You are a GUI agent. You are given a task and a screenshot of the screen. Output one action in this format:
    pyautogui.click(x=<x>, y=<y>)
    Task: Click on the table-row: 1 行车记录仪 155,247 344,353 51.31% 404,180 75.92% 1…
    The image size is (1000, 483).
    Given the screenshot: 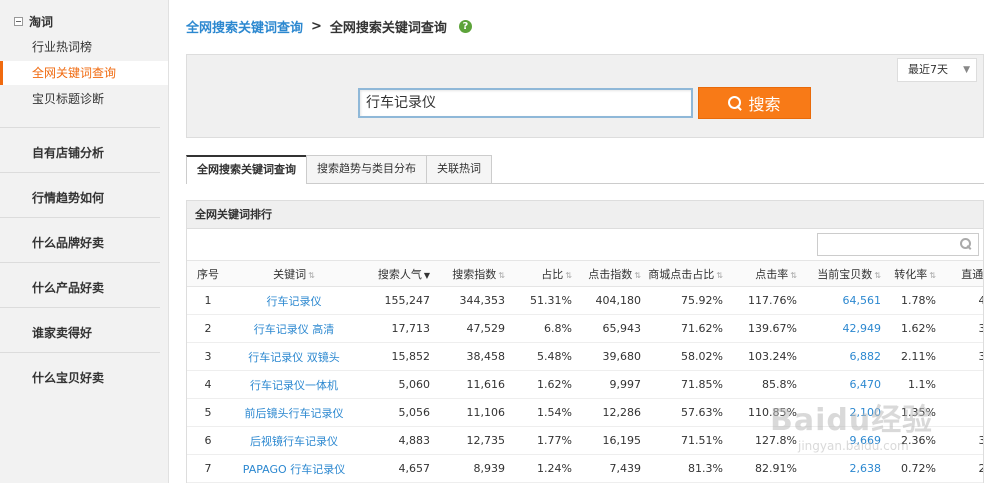 What is the action you would take?
    pyautogui.click(x=585, y=300)
    